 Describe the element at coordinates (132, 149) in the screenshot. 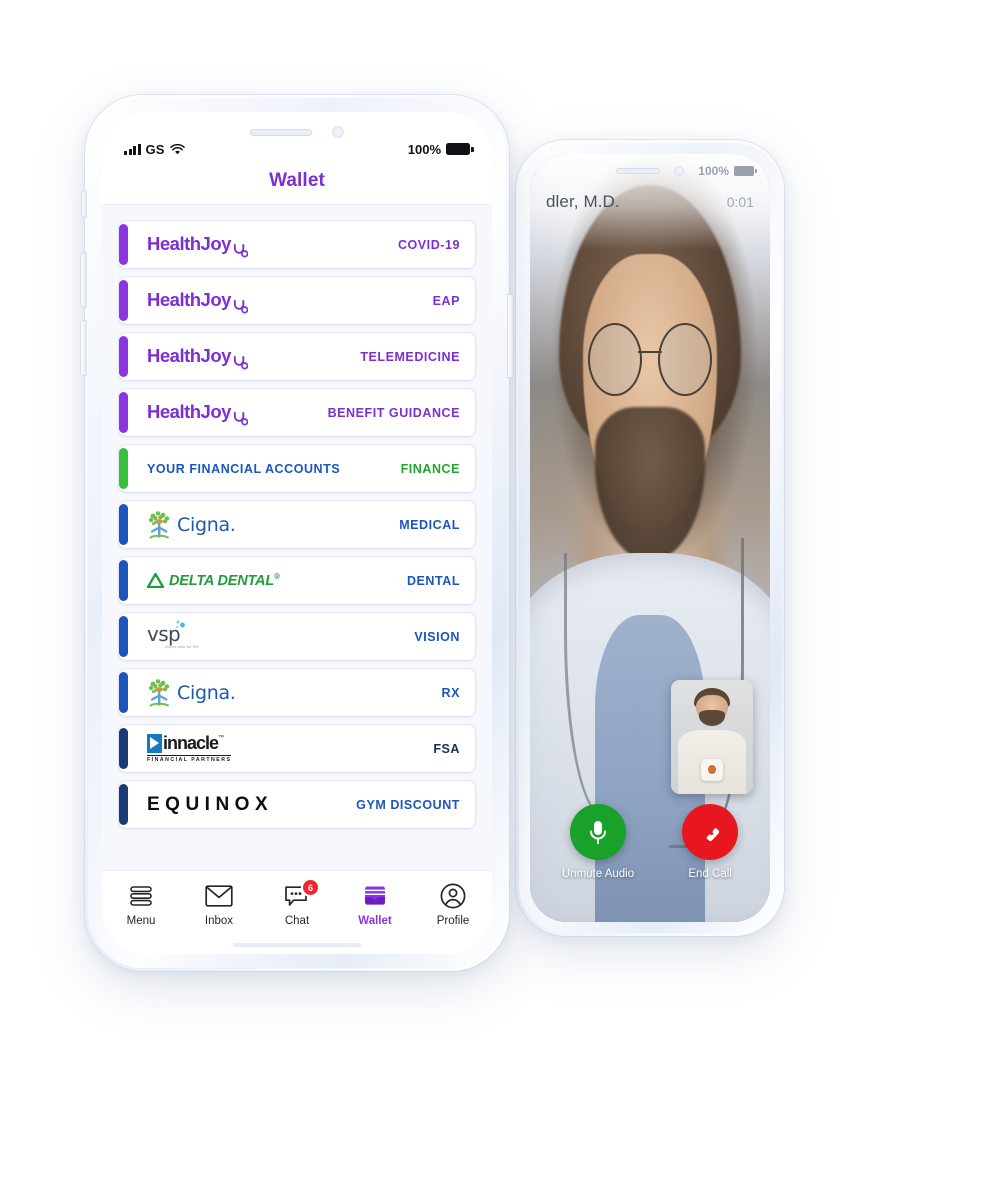

I see `cellular-signal-icon` at that location.